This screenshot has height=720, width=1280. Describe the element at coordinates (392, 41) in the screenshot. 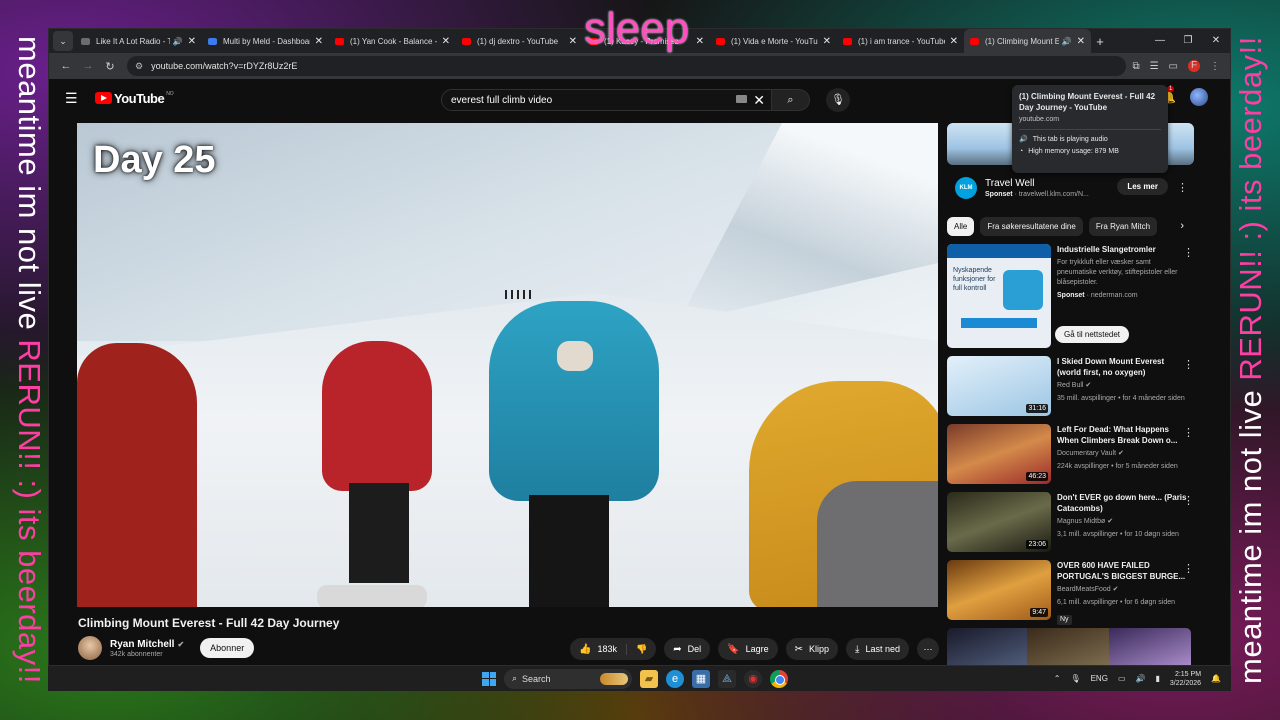

I see `browser-tab: (1) Yan Cook - Balance - Y ✕` at that location.